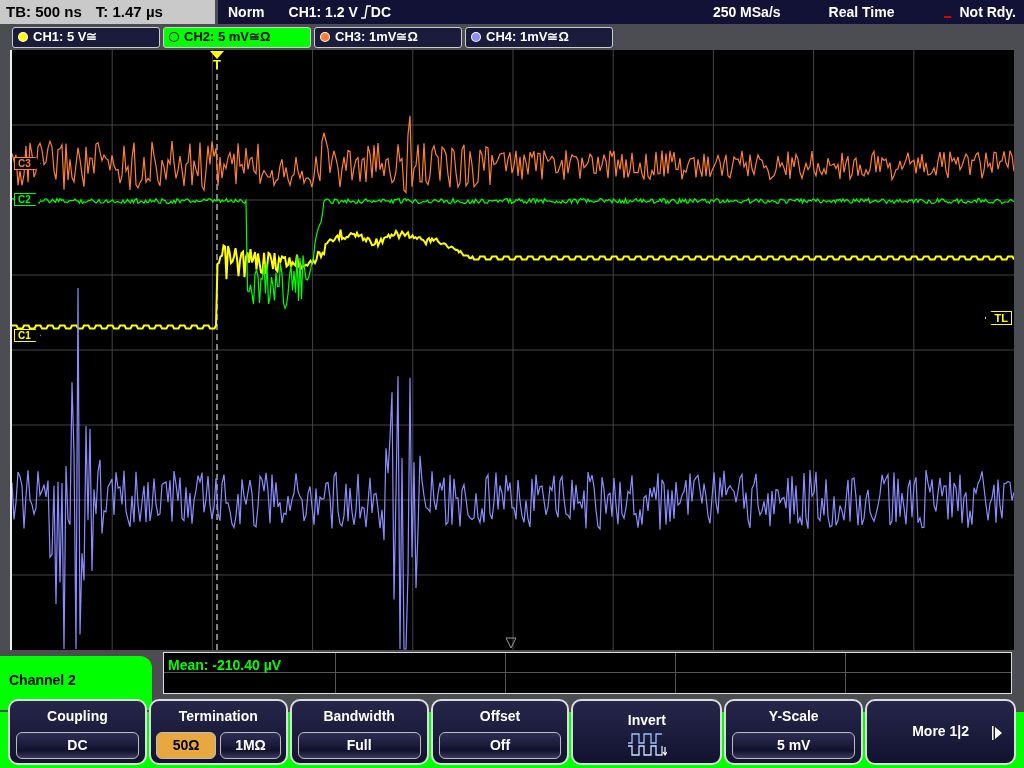  What do you see at coordinates (940, 732) in the screenshot?
I see `softkey: More 1|2` at bounding box center [940, 732].